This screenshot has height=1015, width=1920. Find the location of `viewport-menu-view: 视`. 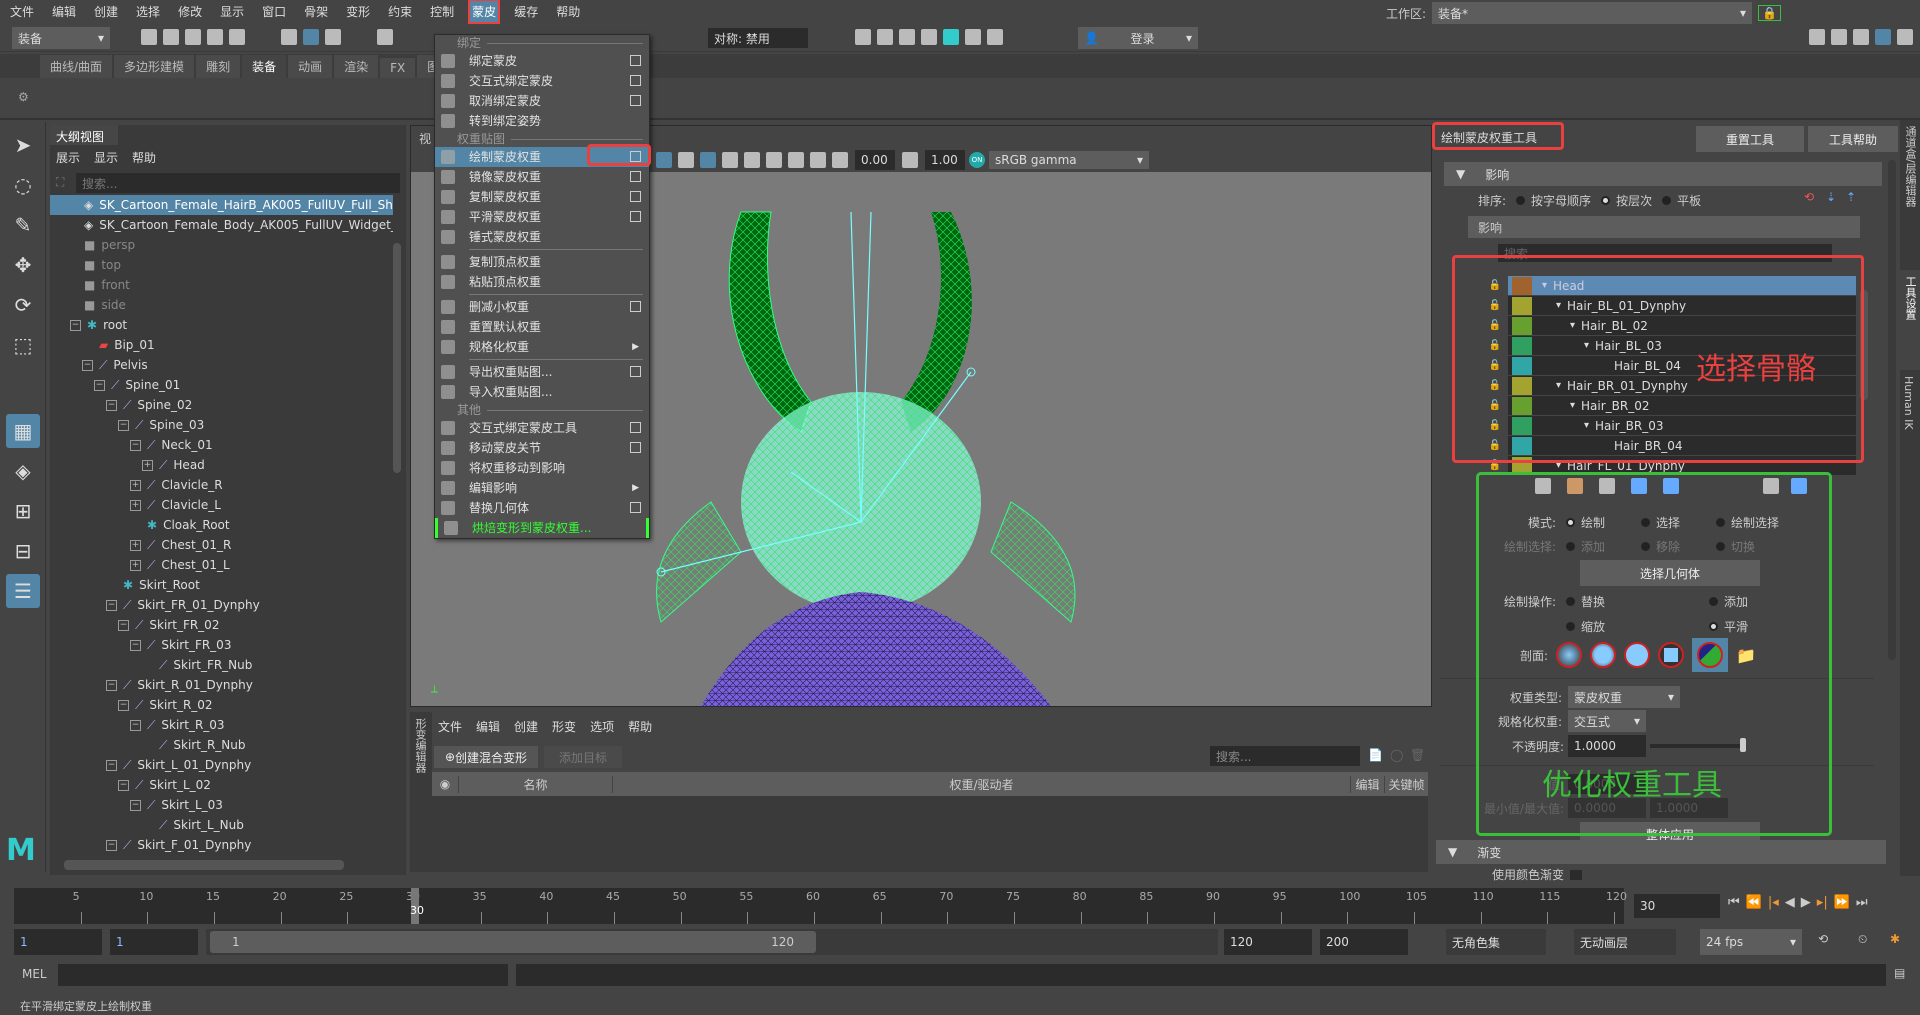

viewport-menu-view: 视 is located at coordinates (425, 138).